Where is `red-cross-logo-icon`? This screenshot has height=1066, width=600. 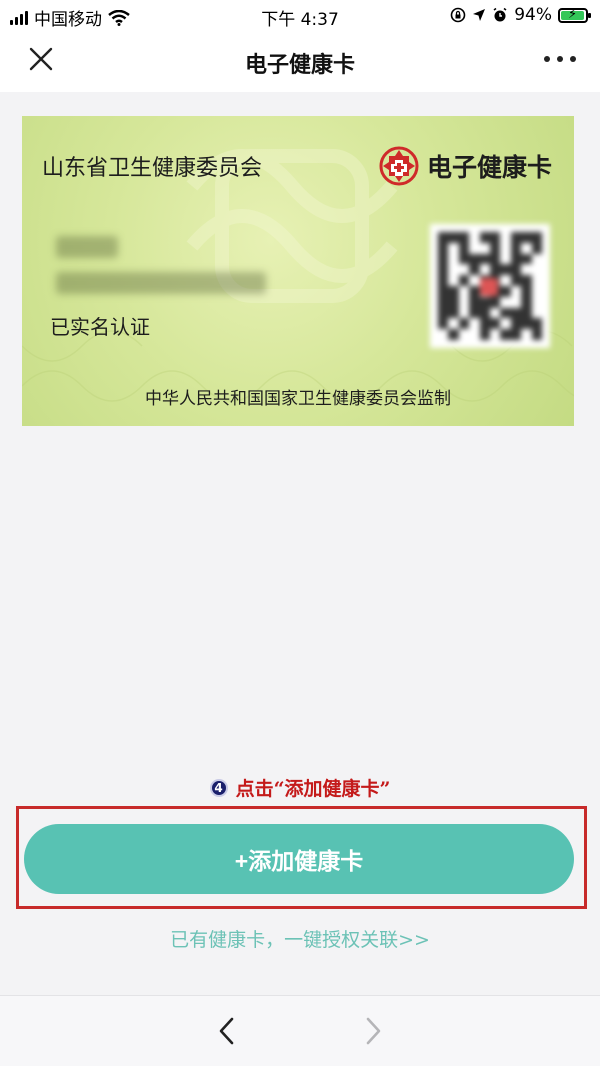 red-cross-logo-icon is located at coordinates (399, 166).